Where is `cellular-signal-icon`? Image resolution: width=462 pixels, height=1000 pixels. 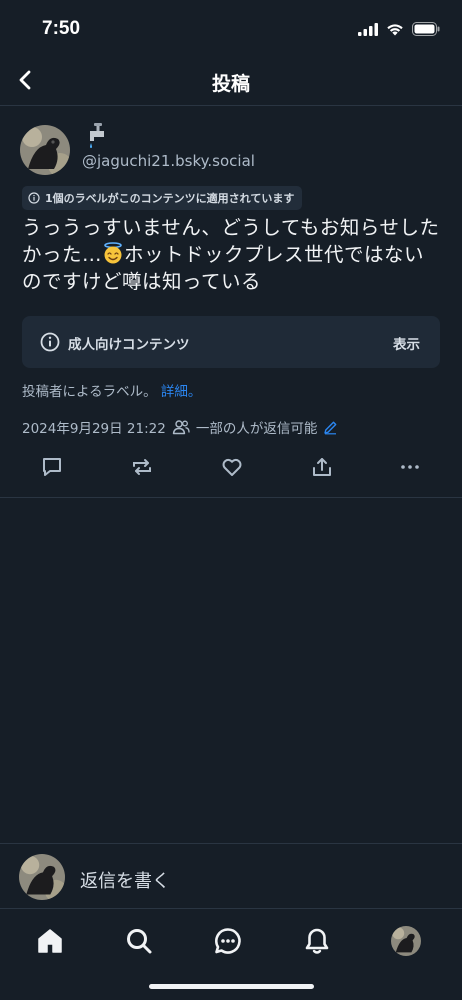 cellular-signal-icon is located at coordinates (368, 29).